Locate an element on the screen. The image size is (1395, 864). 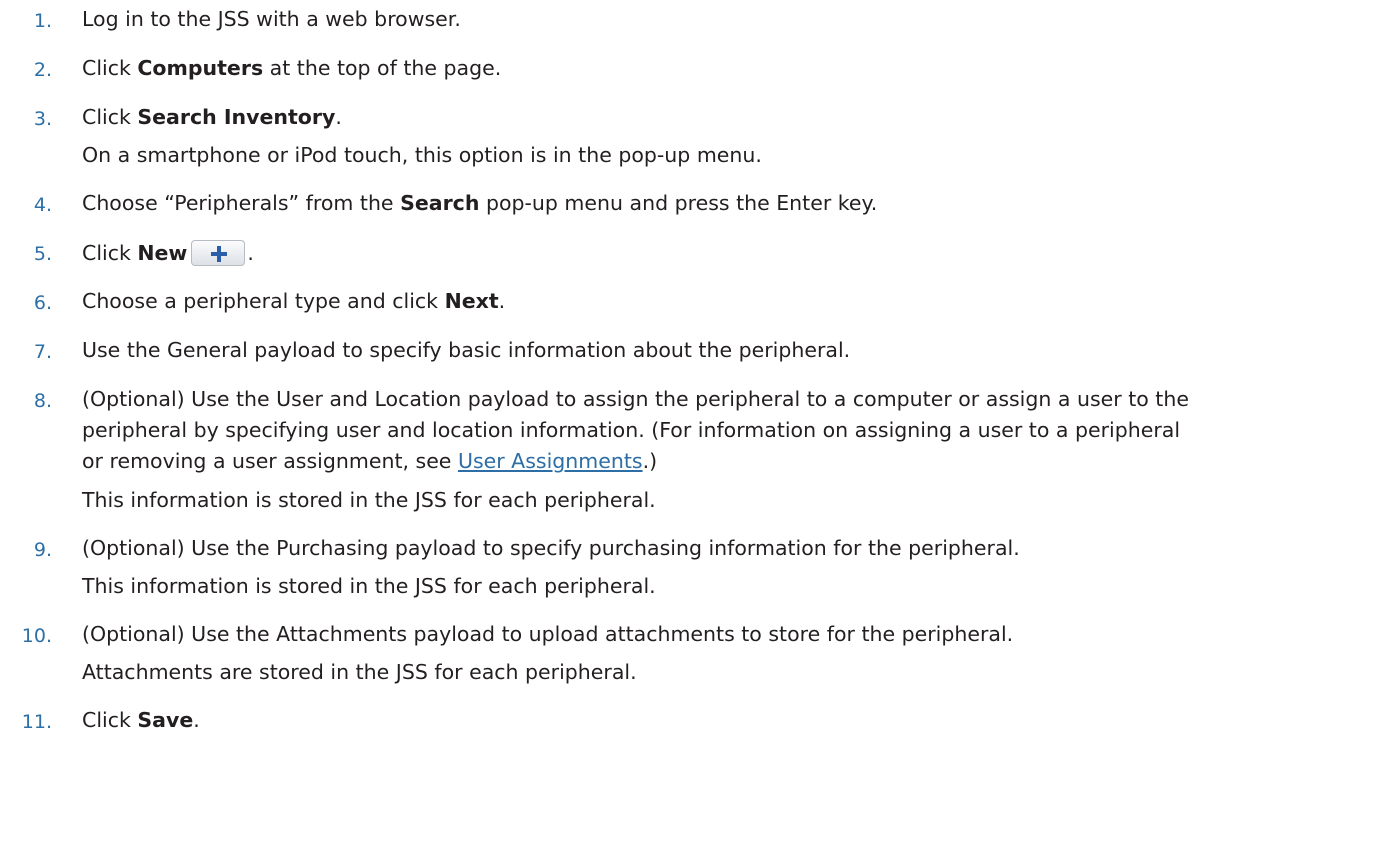
step-number: 9. is located at coordinates (42, 550).